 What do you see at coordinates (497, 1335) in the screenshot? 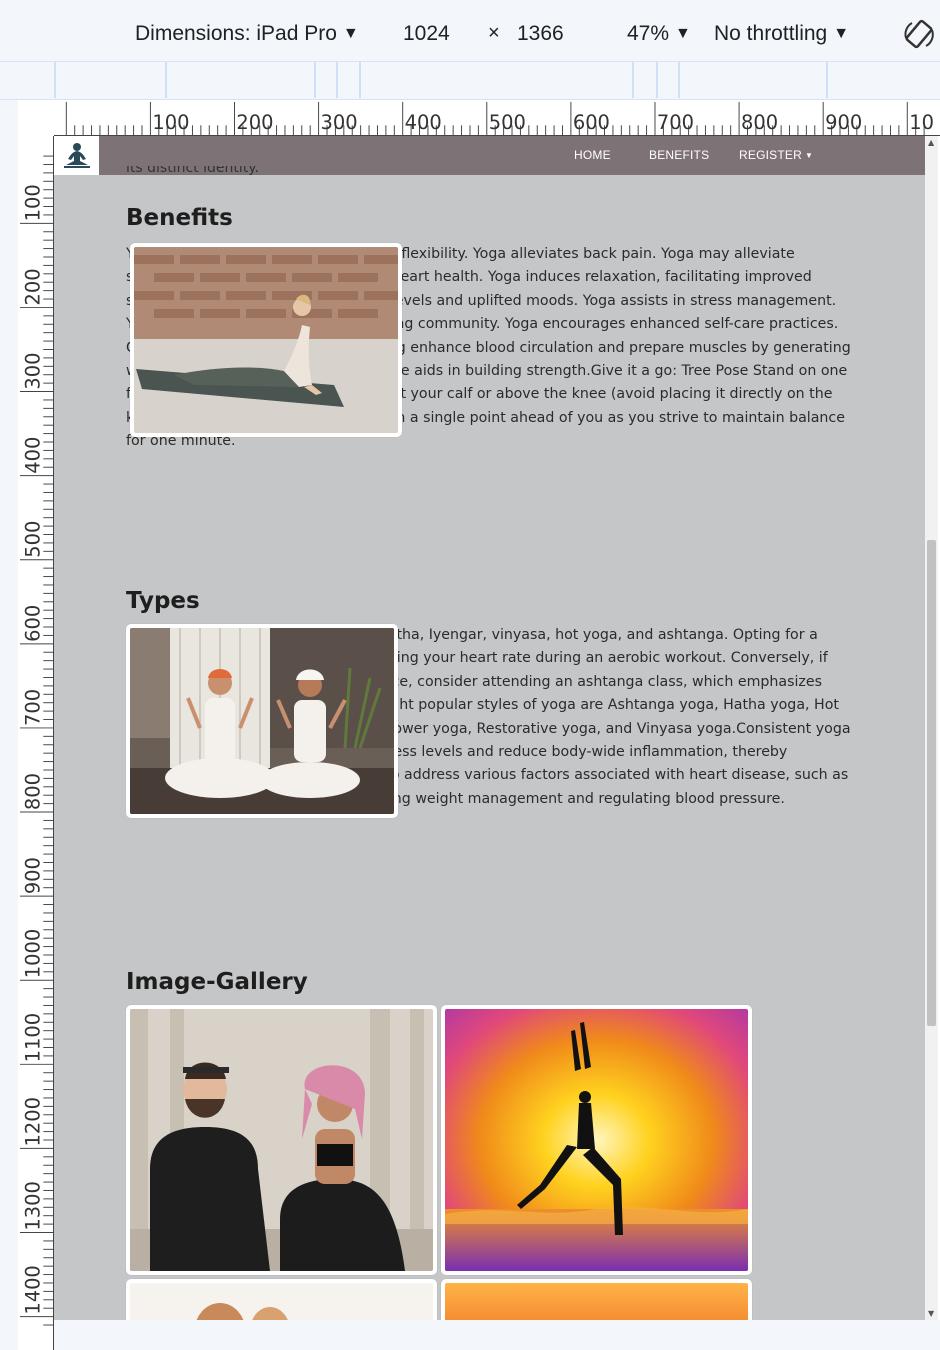
I see `bottom-bar` at bounding box center [497, 1335].